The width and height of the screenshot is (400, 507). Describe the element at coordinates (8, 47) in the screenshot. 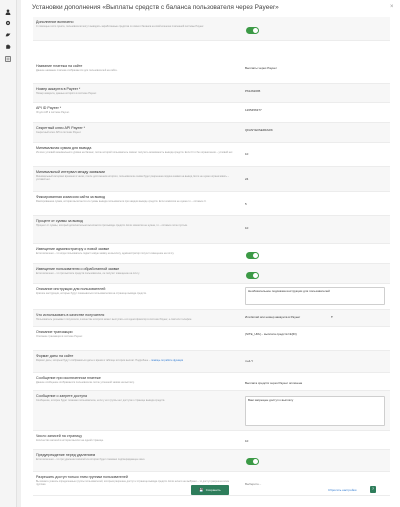

I see `puzzle-icon` at that location.